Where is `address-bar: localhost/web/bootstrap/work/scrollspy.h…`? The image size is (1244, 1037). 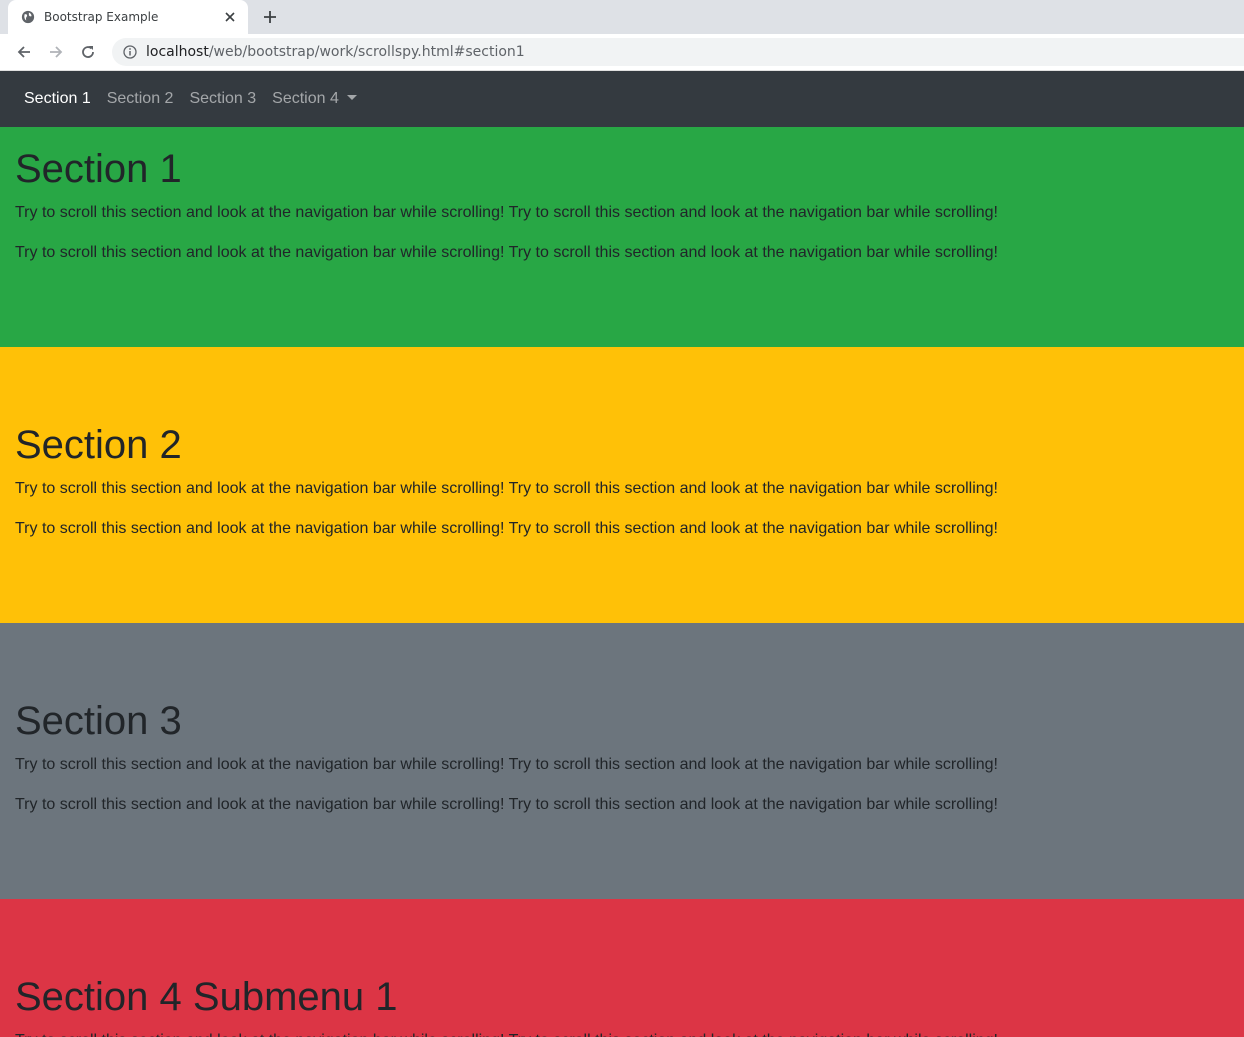 address-bar: localhost/web/bootstrap/work/scrollspy.h… is located at coordinates (678, 52).